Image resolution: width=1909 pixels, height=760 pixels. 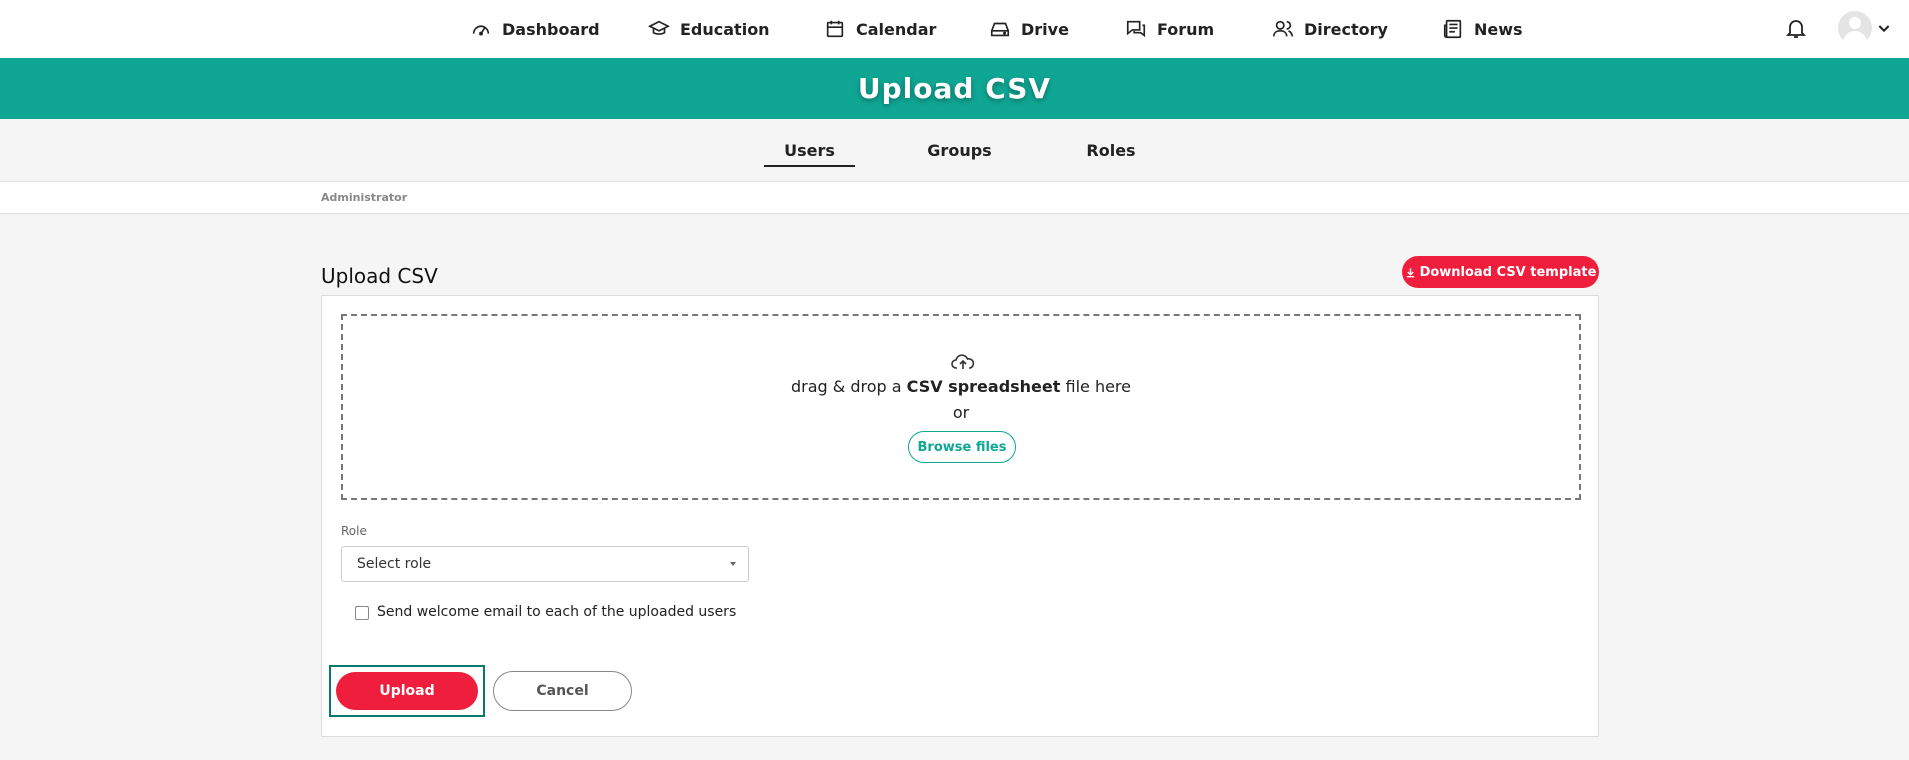 I want to click on role-select: Select role, so click(x=545, y=564).